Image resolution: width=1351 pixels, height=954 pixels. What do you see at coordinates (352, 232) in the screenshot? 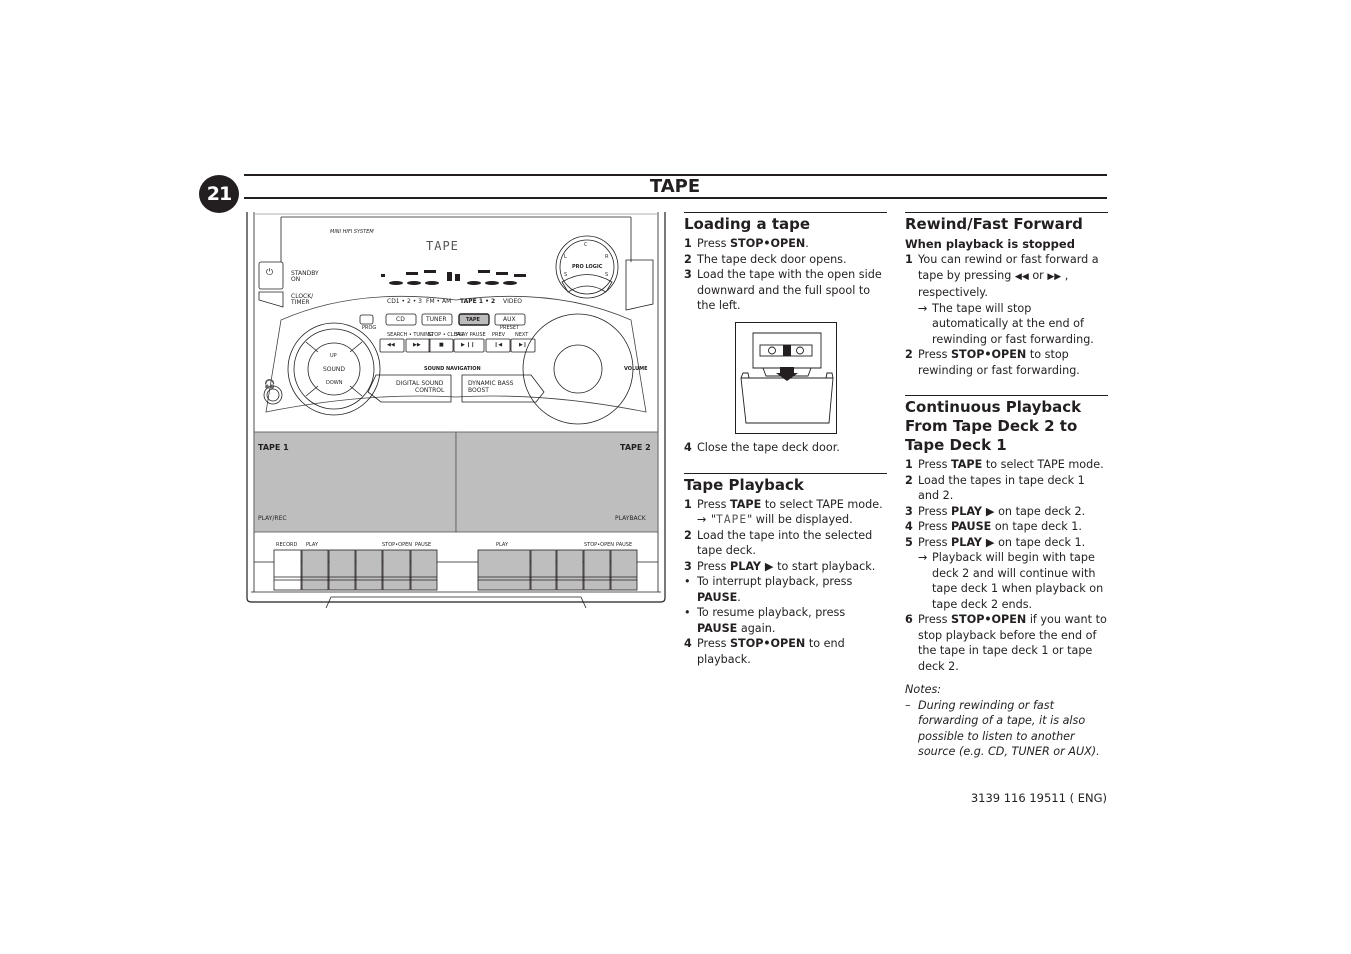
I see `brand-label: MINI HIFI SYSTEM` at bounding box center [352, 232].